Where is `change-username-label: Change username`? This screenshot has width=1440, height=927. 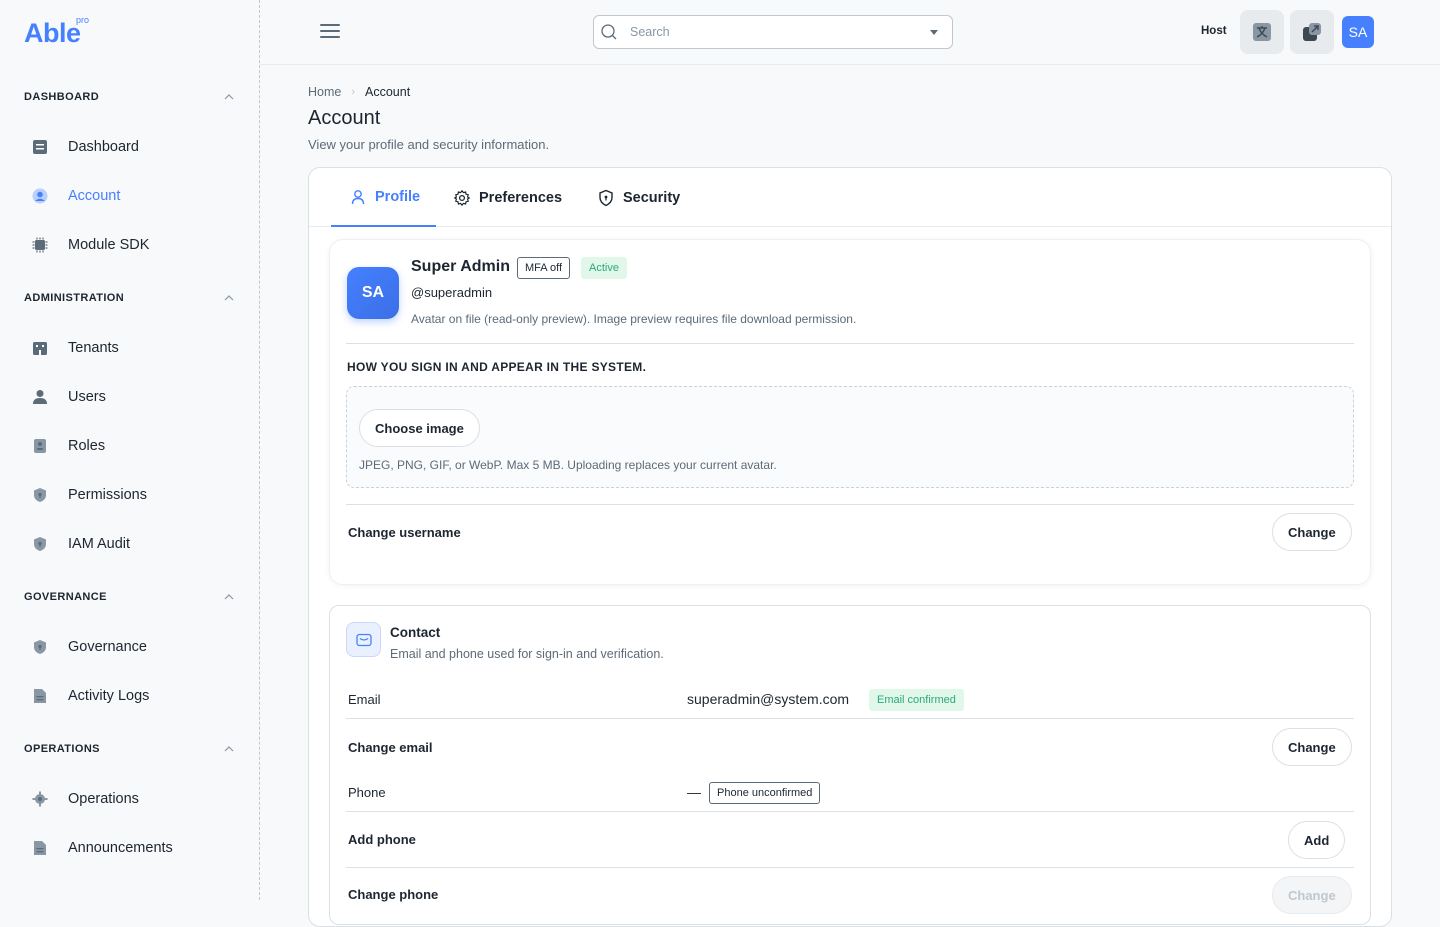 change-username-label: Change username is located at coordinates (404, 532).